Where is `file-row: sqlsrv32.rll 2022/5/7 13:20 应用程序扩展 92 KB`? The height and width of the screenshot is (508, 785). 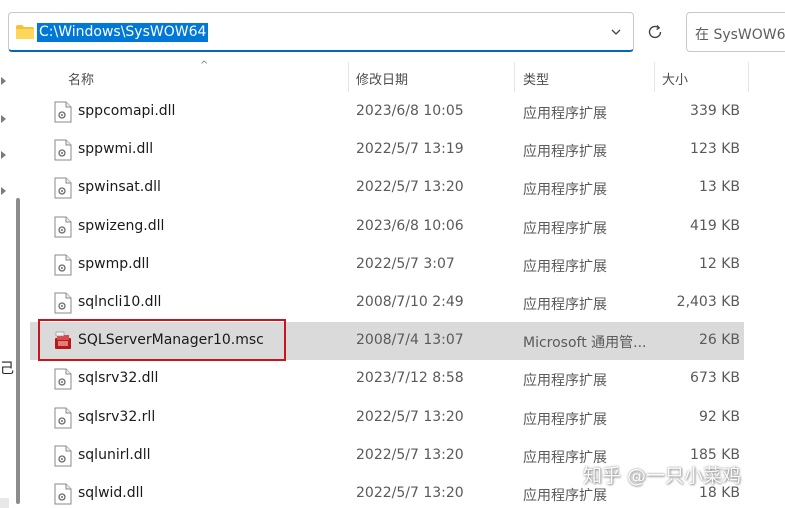
file-row: sqlsrv32.rll 2022/5/7 13:20 应用程序扩展 92 KB is located at coordinates (387, 418).